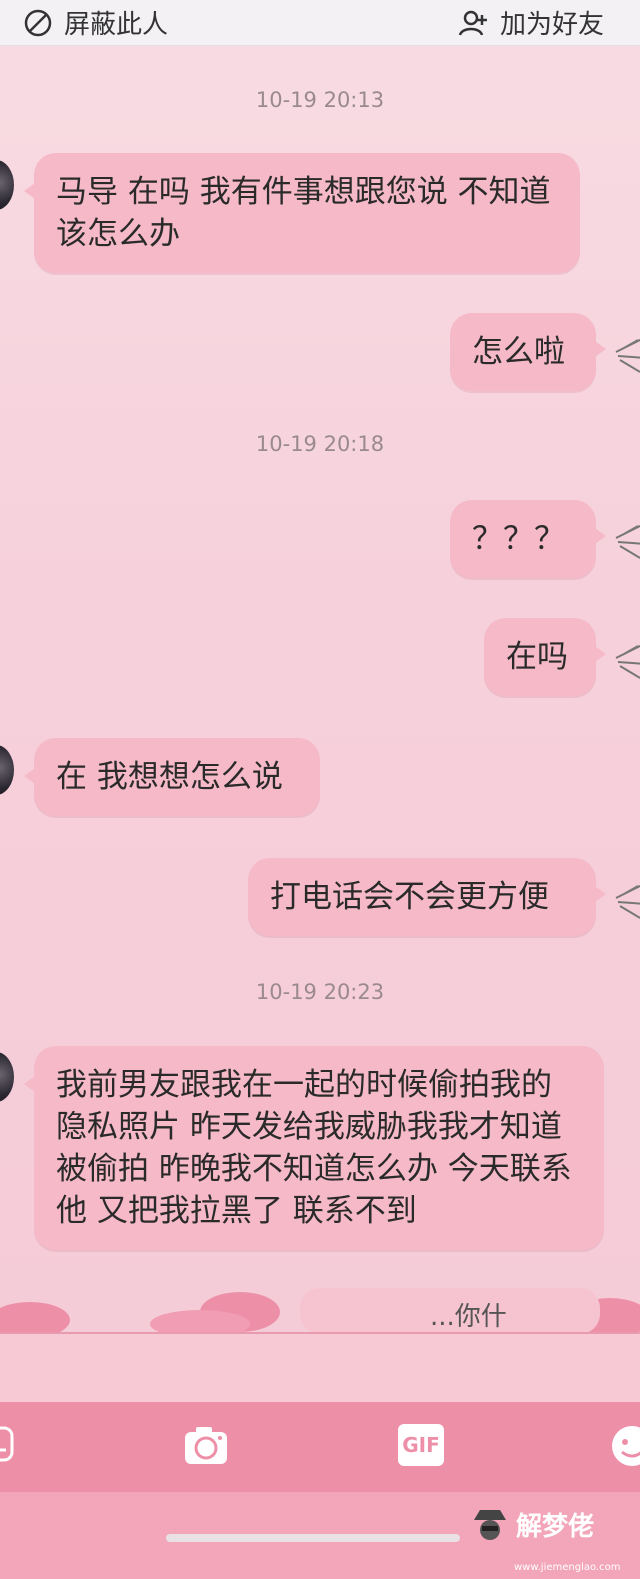 Image resolution: width=640 pixels, height=1579 pixels. I want to click on add-friend-label: 加为好友, so click(551, 25).